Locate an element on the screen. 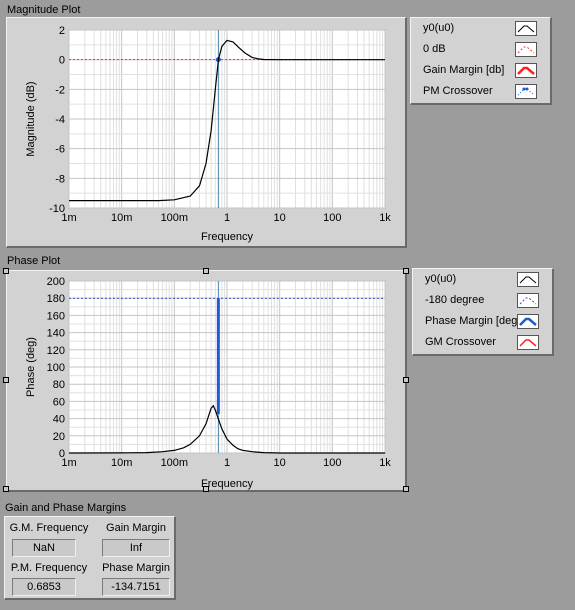  phase-plot-caption: Phase Plot is located at coordinates (34, 261).